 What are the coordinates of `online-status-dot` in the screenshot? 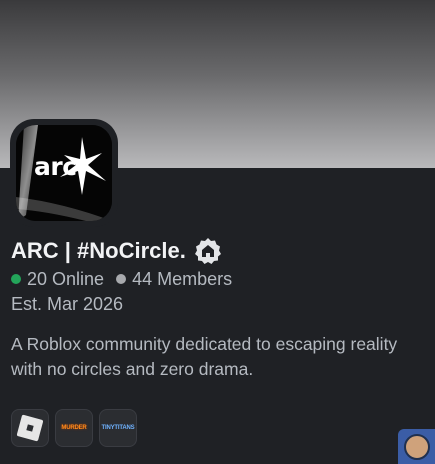 It's located at (16, 279).